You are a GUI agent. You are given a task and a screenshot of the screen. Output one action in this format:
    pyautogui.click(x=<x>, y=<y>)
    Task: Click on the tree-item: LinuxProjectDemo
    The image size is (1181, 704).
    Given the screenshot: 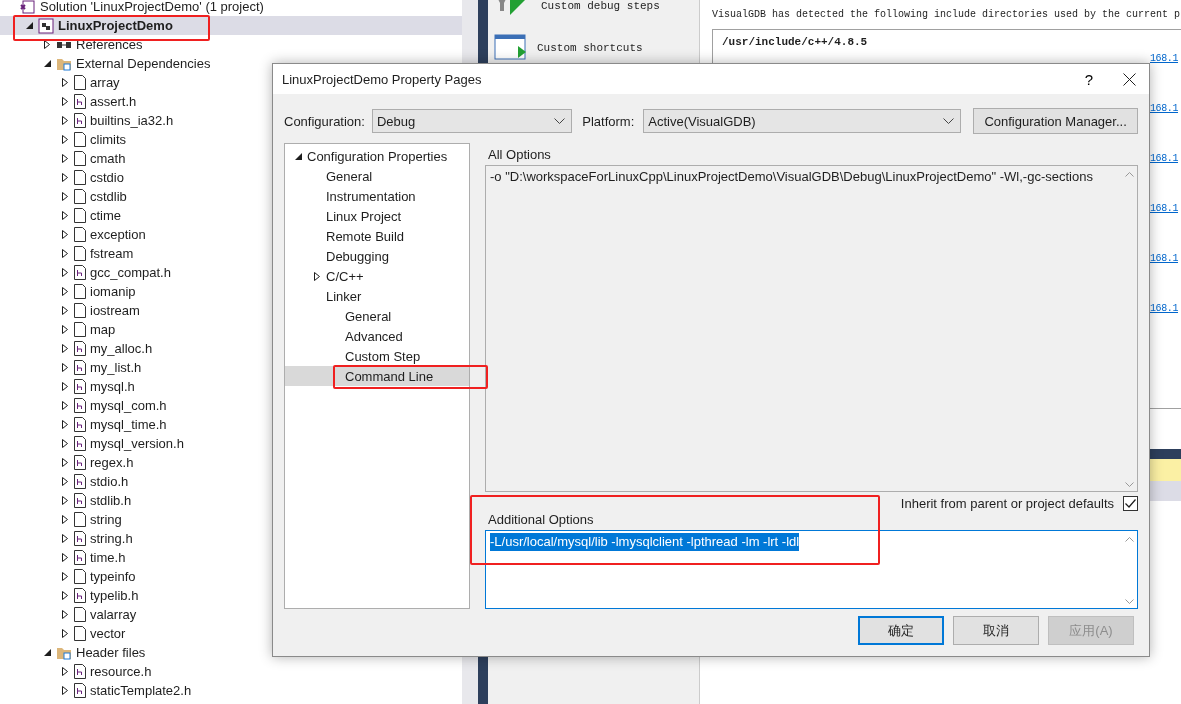 What is the action you would take?
    pyautogui.click(x=231, y=25)
    